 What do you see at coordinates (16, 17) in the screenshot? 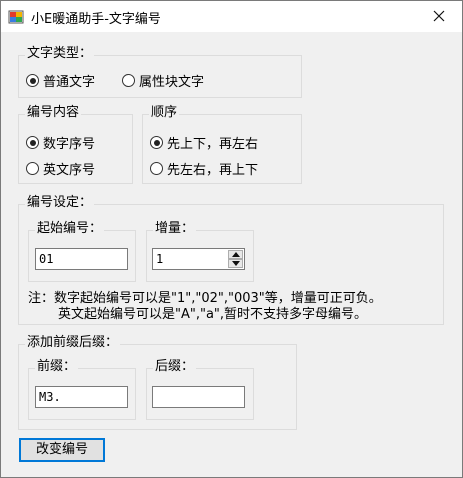
I see `app-icon` at bounding box center [16, 17].